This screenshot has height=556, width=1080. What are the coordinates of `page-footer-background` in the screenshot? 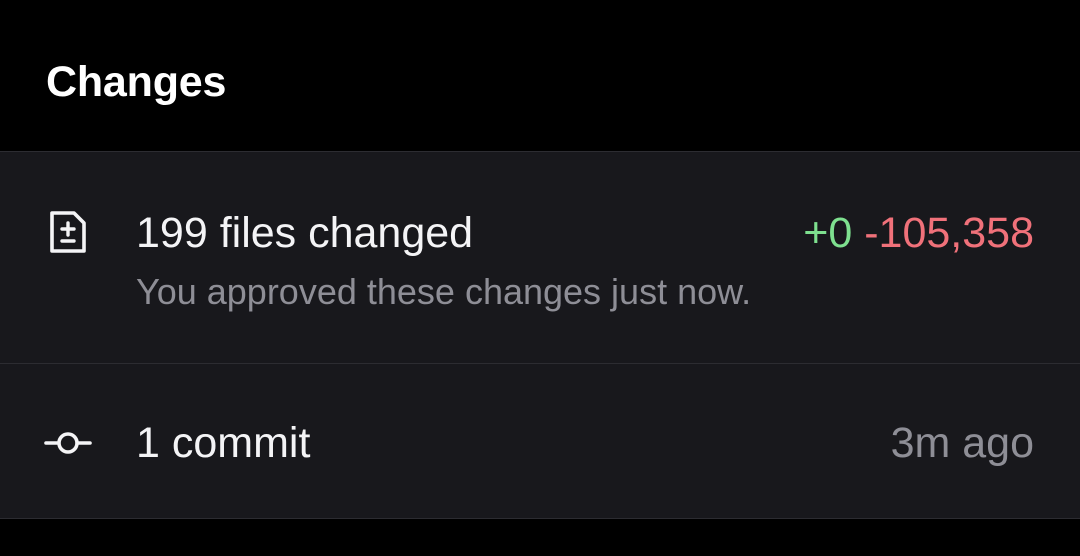 It's located at (540, 537).